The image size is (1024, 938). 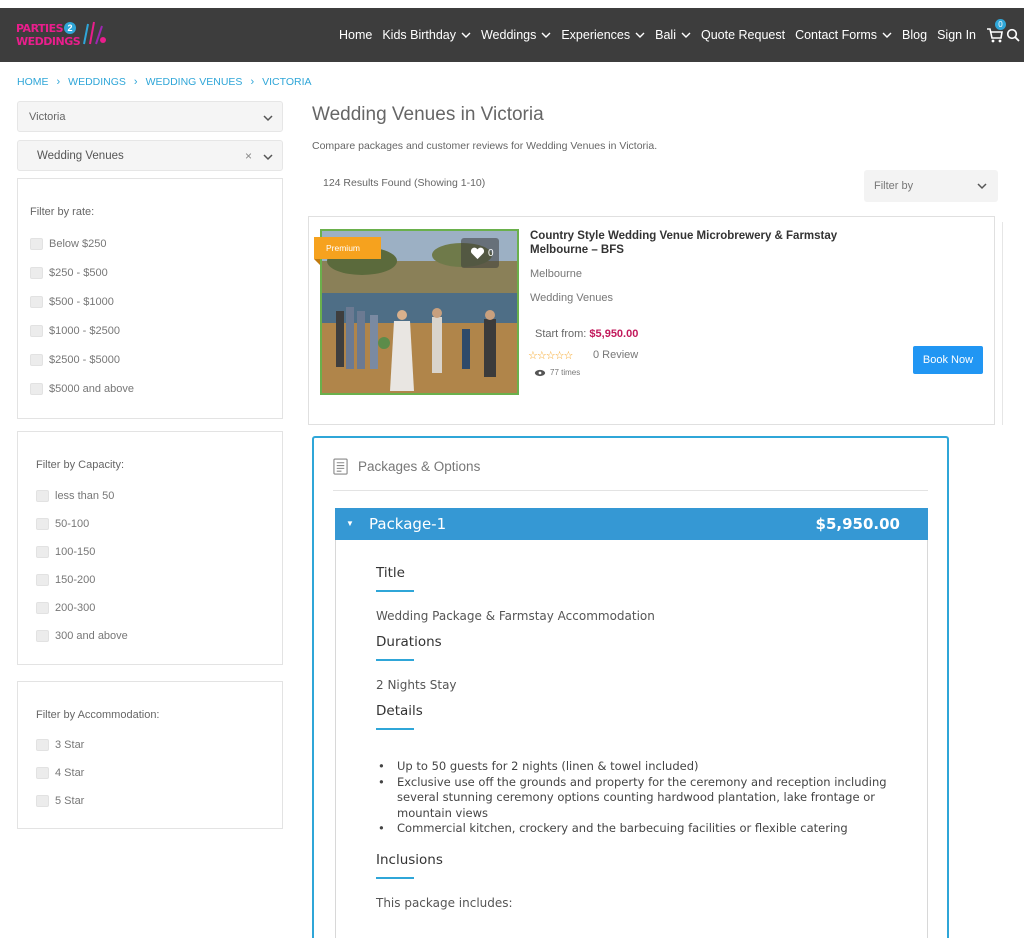 What do you see at coordinates (150, 155) in the screenshot?
I see `category-select: Wedding Venues ×` at bounding box center [150, 155].